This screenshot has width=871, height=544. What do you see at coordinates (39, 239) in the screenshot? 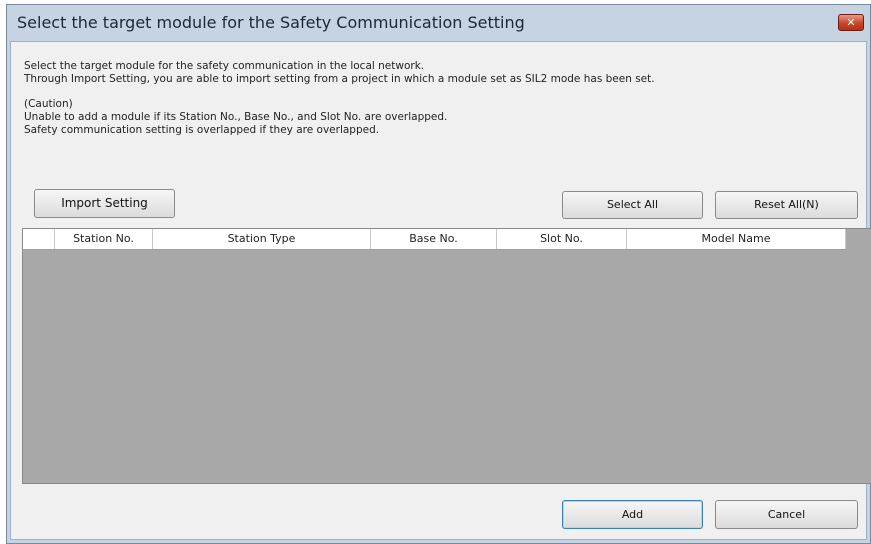
I see `column-header-select` at bounding box center [39, 239].